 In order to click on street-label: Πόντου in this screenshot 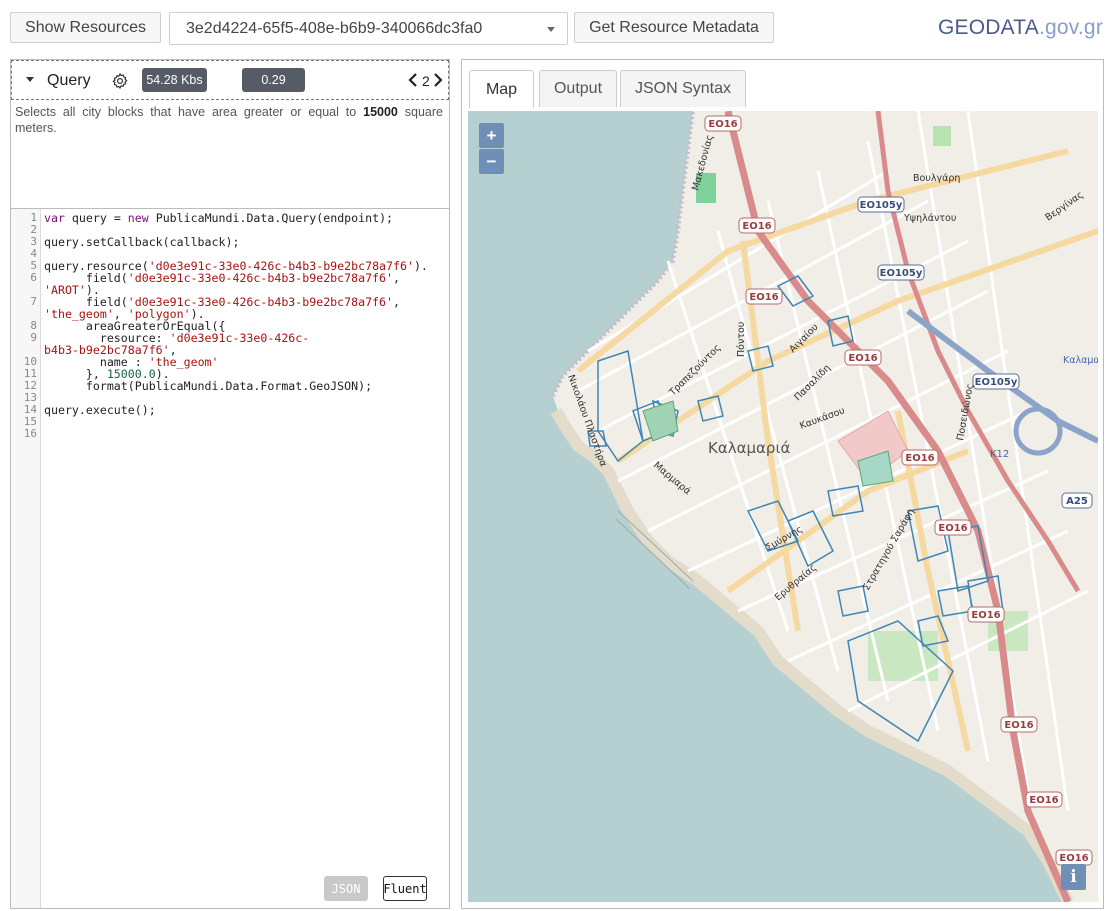, I will do `click(741, 339)`.